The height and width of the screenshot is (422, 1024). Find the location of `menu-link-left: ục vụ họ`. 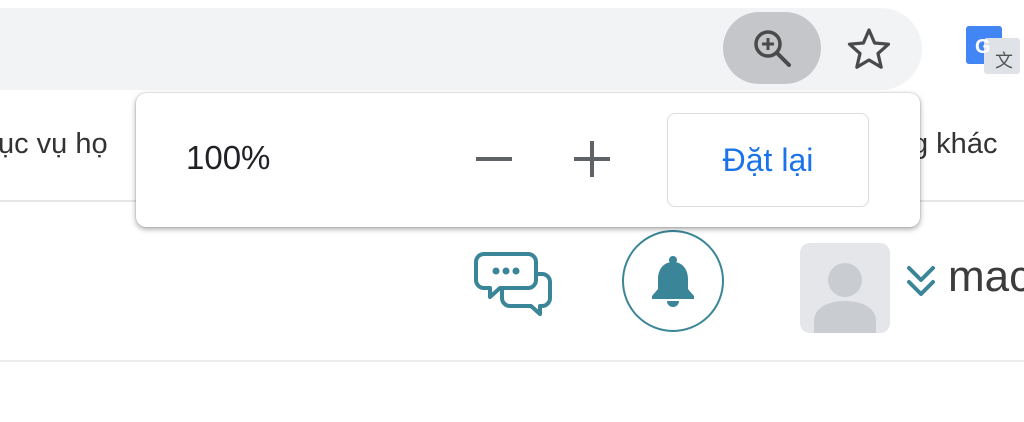

menu-link-left: ục vụ họ is located at coordinates (54, 144).